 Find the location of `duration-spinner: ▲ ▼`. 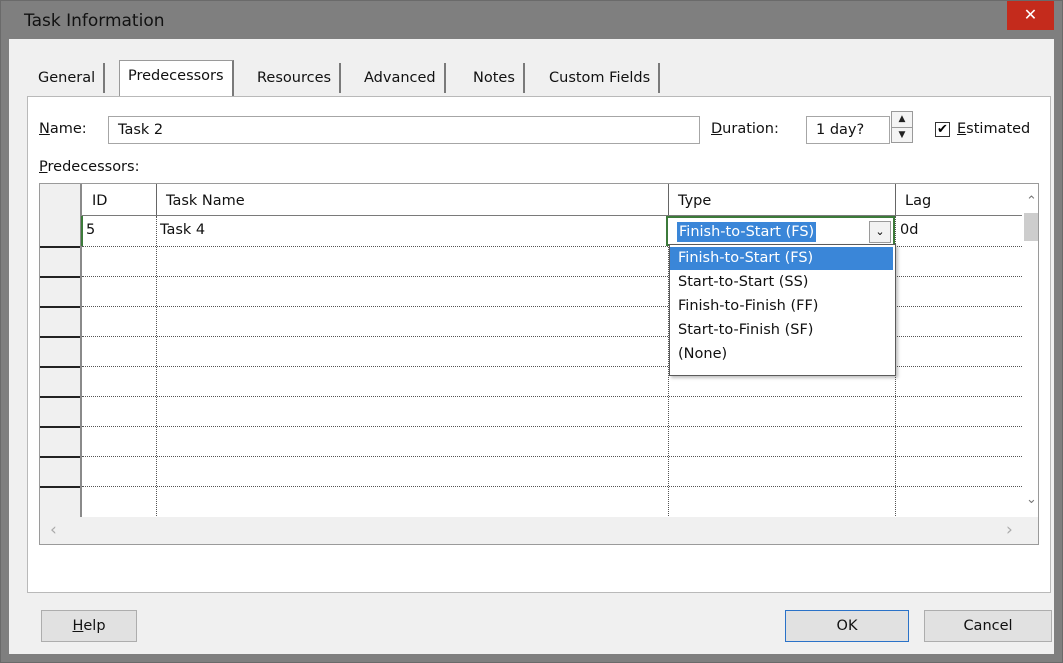

duration-spinner: ▲ ▼ is located at coordinates (902, 127).